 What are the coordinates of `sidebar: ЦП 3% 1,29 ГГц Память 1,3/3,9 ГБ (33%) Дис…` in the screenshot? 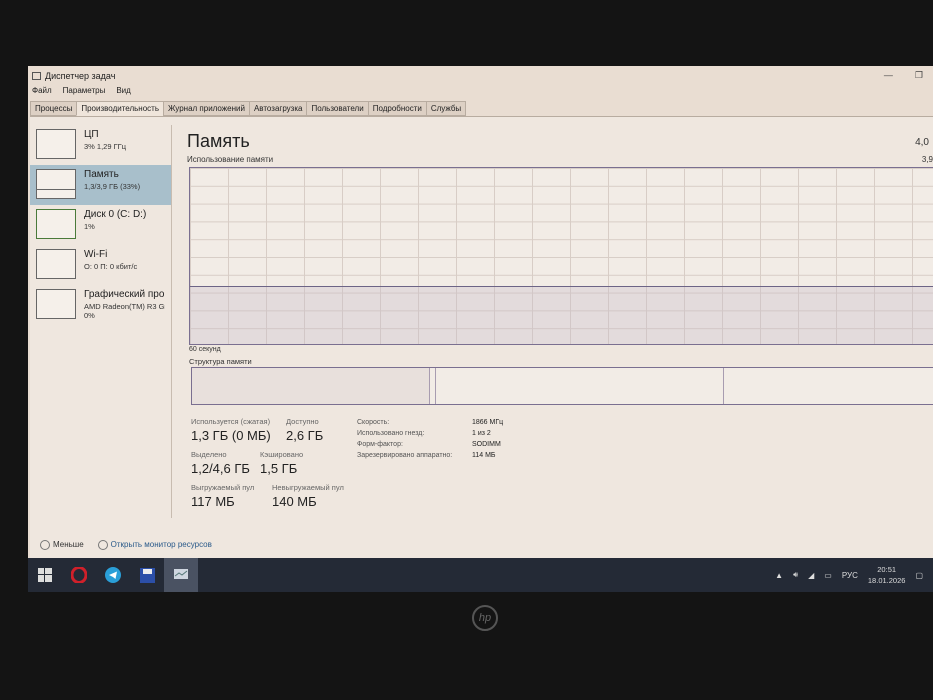 It's located at (100, 225).